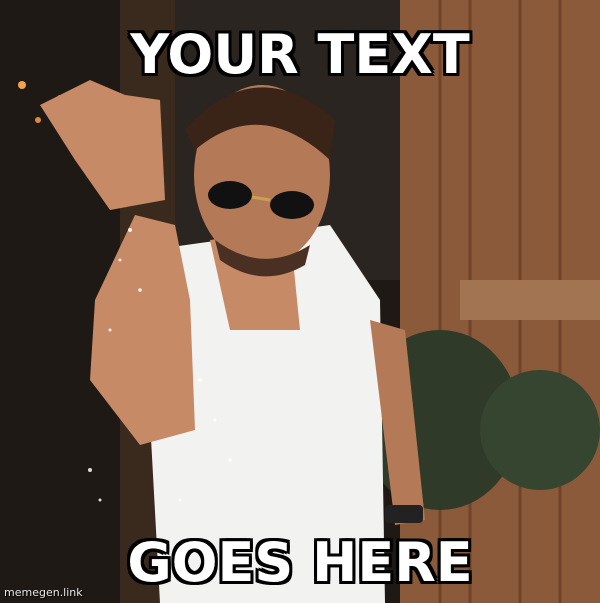  Describe the element at coordinates (300, 54) in the screenshot. I see `top-caption: YOUR TEXT` at that location.